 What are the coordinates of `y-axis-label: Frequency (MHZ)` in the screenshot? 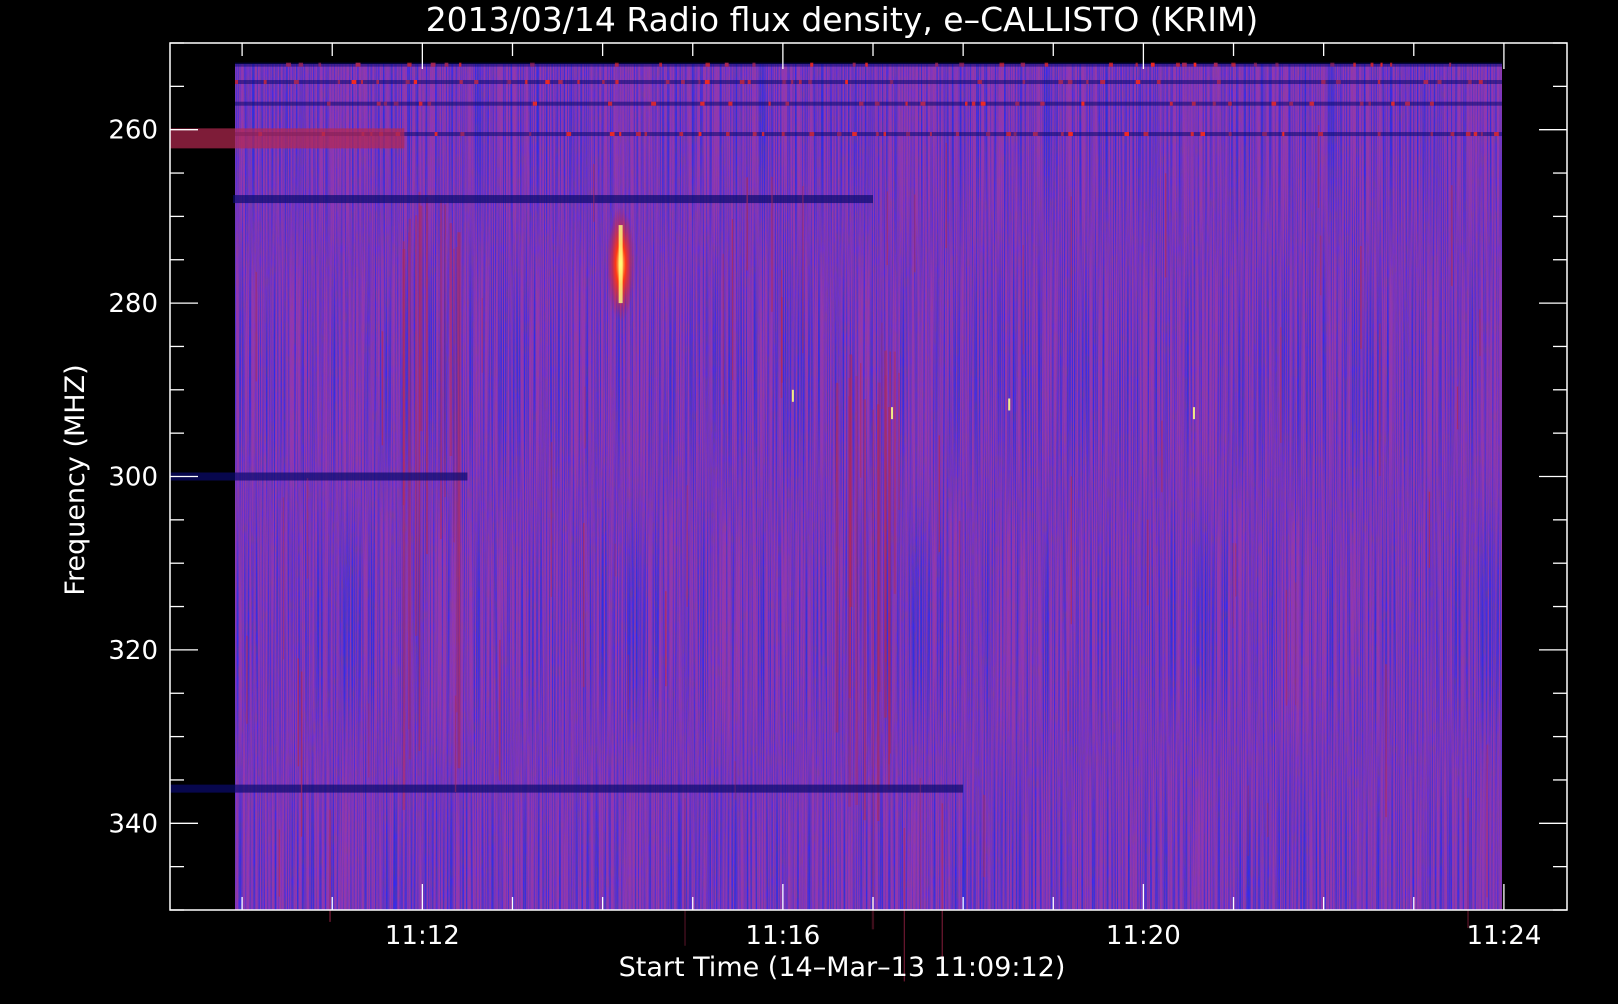 It's located at (75, 479).